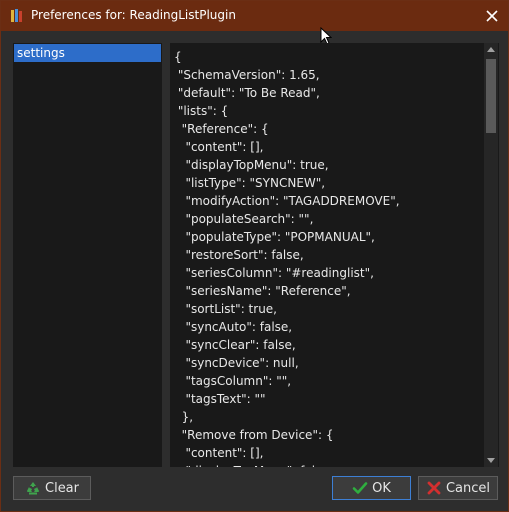  I want to click on code-line: "SchemaVersion": 1.65,, so click(247, 75).